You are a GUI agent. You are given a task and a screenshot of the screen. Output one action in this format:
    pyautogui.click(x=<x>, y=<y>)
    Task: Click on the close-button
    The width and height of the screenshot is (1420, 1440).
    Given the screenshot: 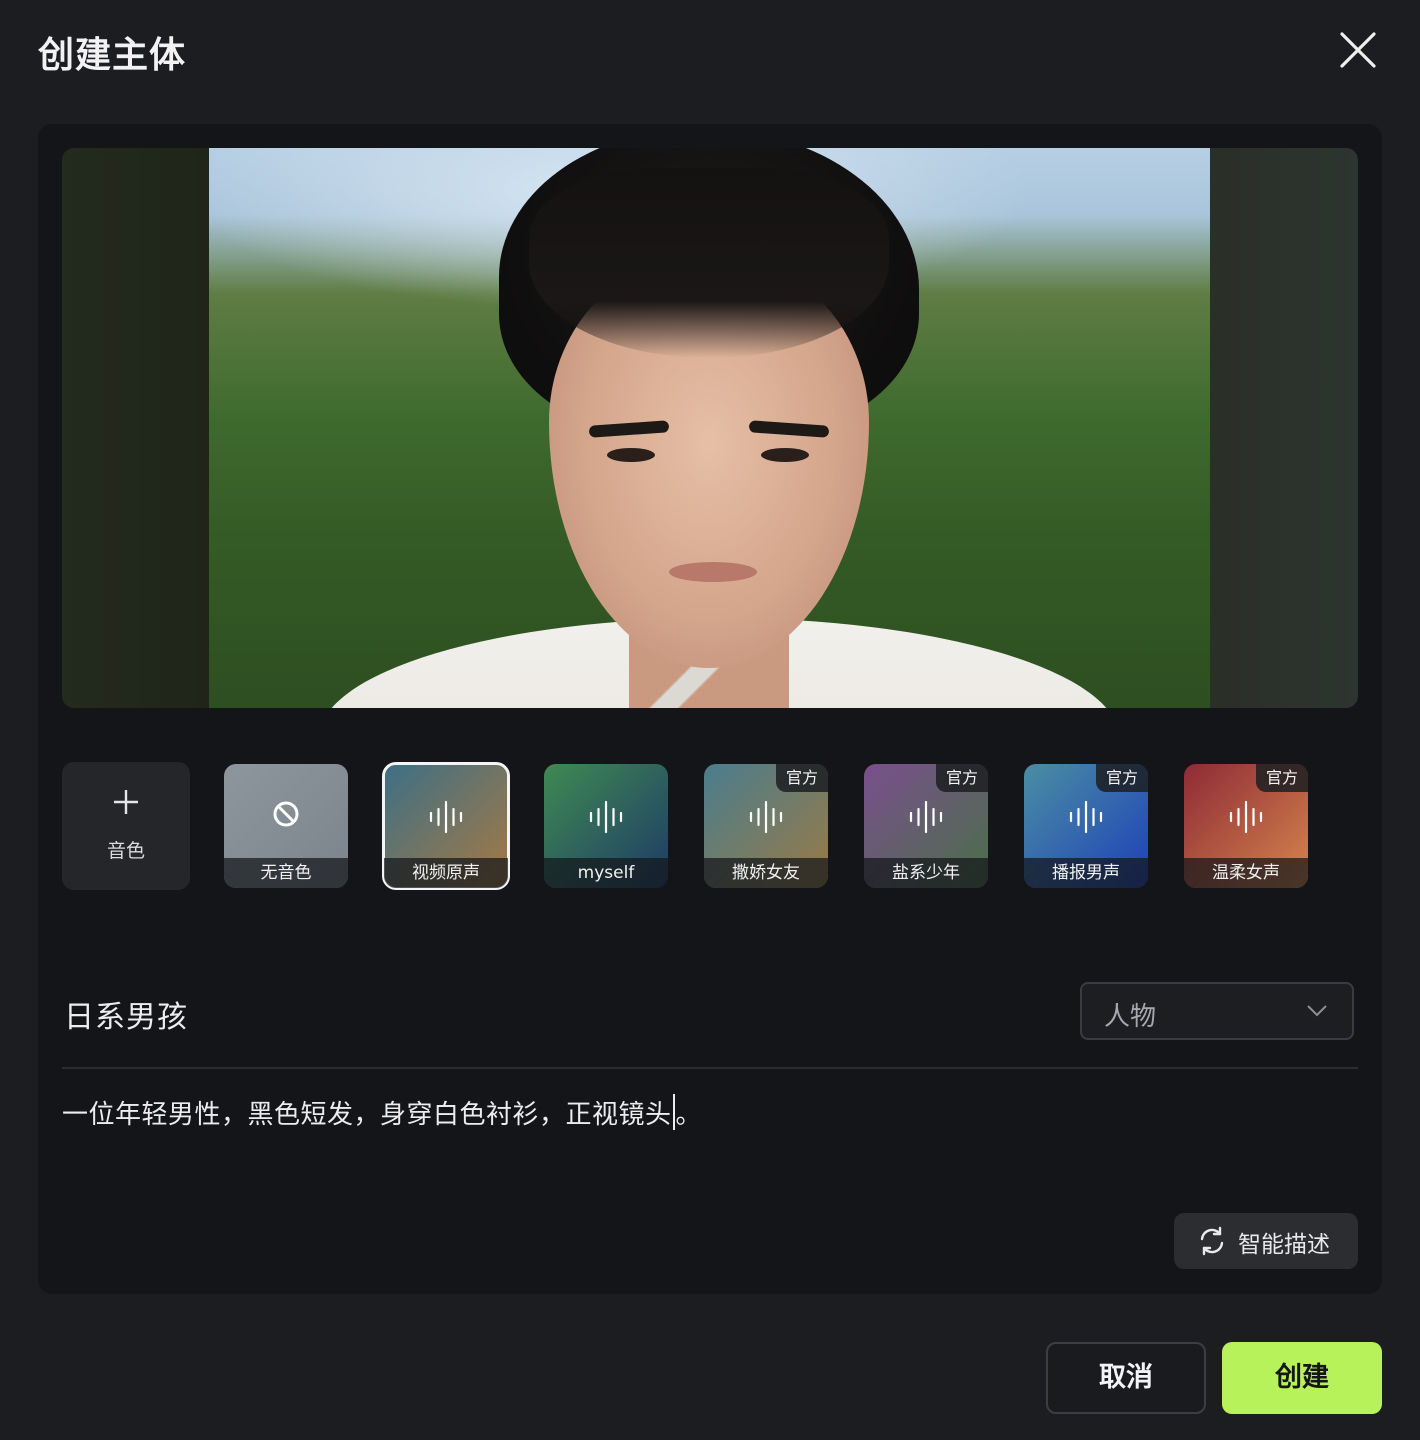 What is the action you would take?
    pyautogui.click(x=1358, y=50)
    